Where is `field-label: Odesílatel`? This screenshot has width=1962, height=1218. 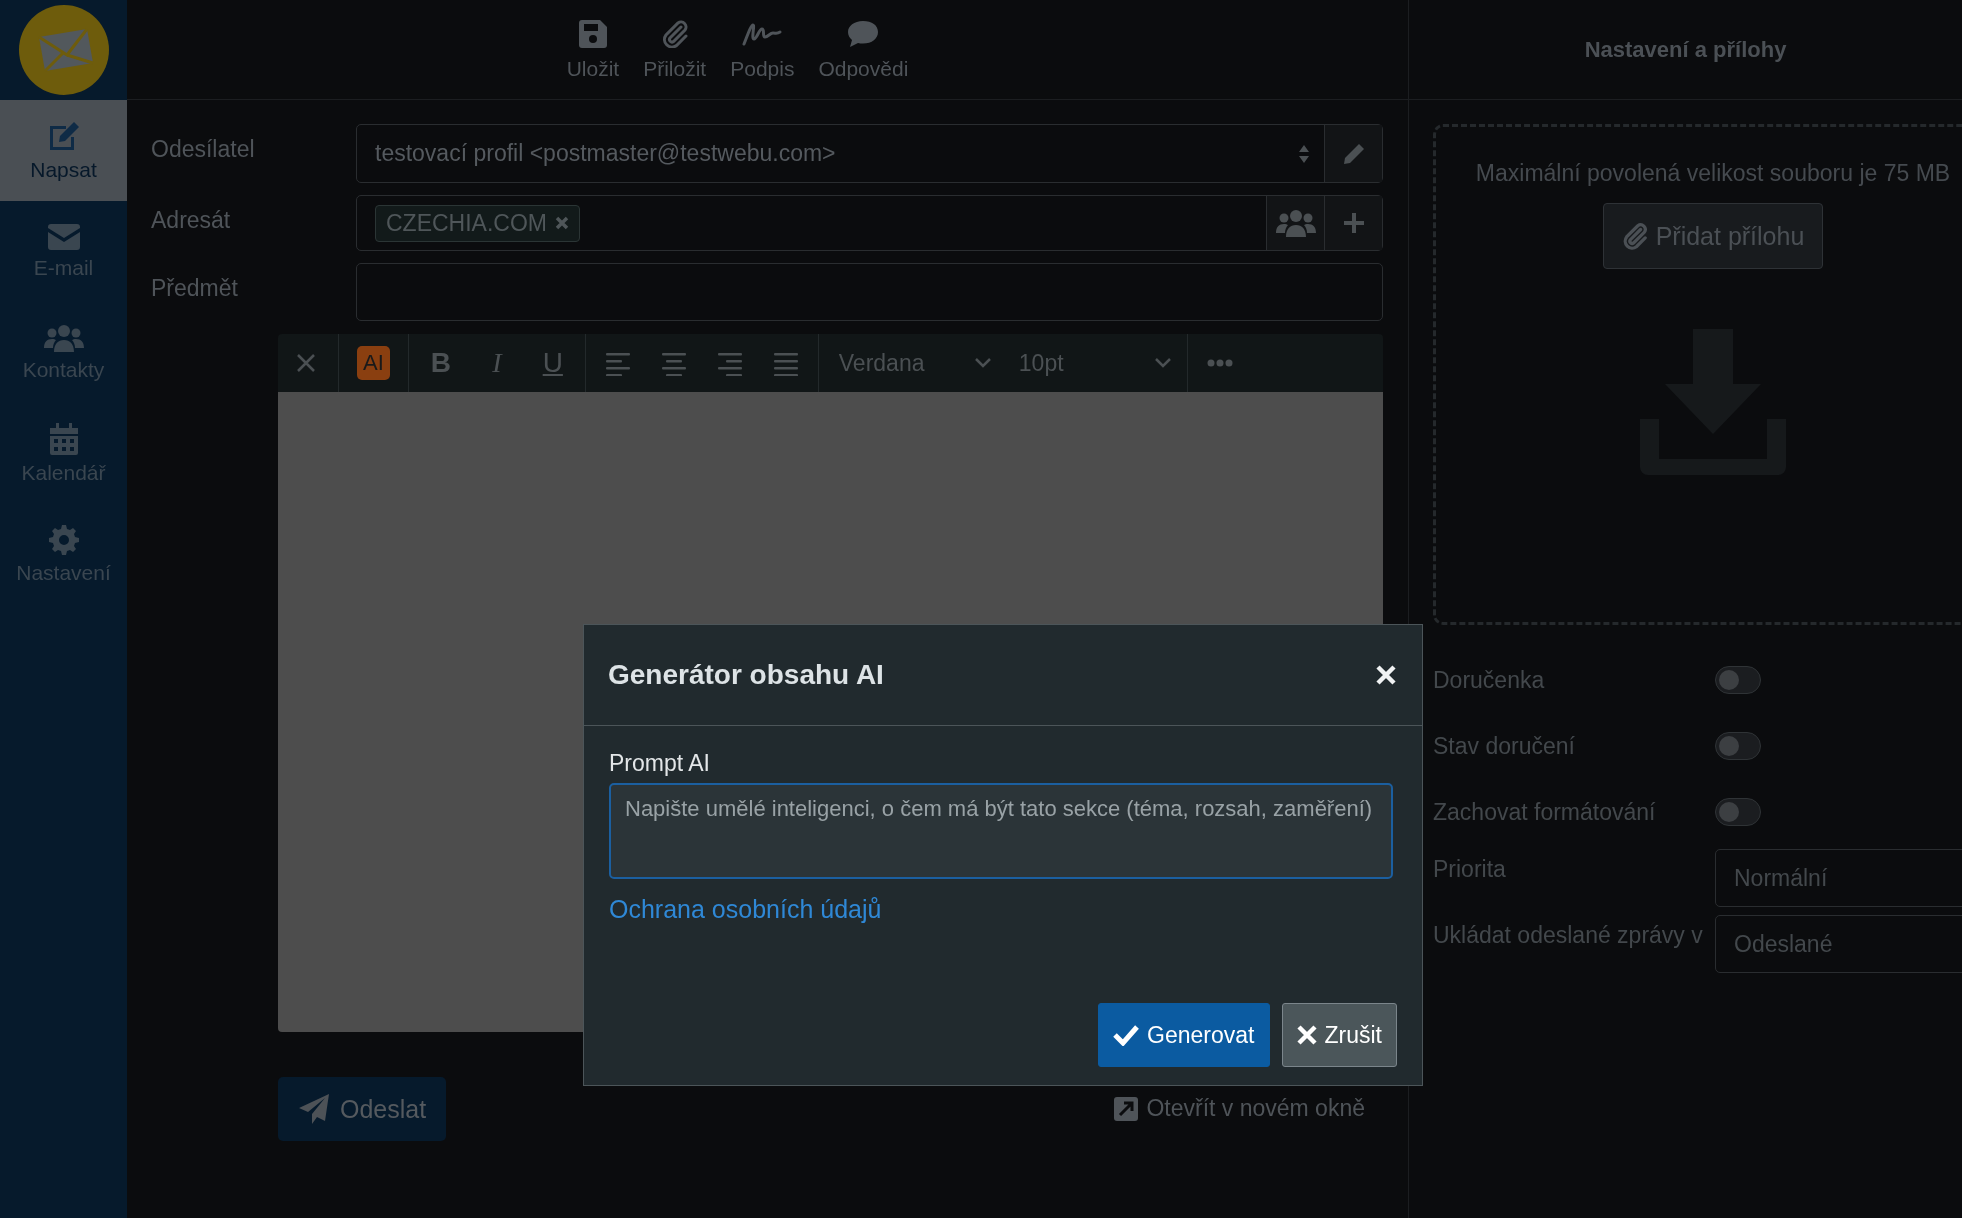
field-label: Odesílatel is located at coordinates (203, 149).